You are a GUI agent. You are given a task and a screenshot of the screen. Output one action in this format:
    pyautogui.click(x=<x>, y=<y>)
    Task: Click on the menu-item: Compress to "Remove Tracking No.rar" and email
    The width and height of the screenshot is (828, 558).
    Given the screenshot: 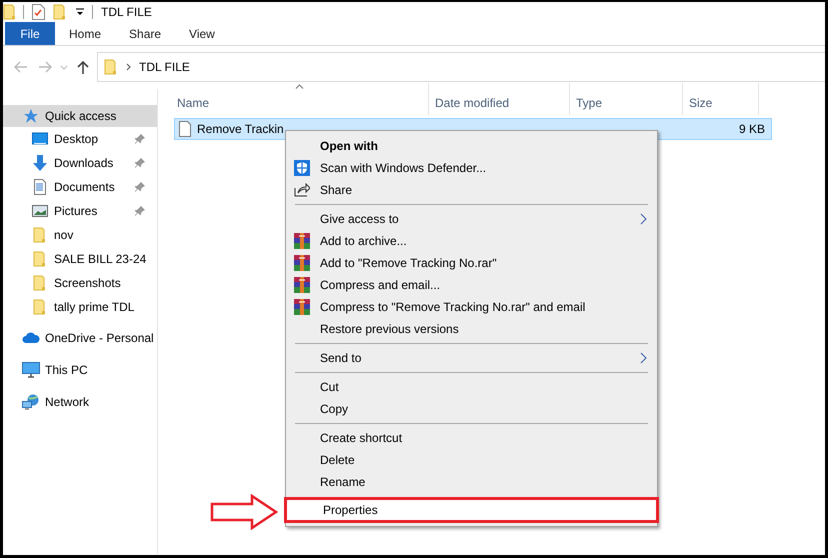 What is the action you would take?
    pyautogui.click(x=471, y=307)
    